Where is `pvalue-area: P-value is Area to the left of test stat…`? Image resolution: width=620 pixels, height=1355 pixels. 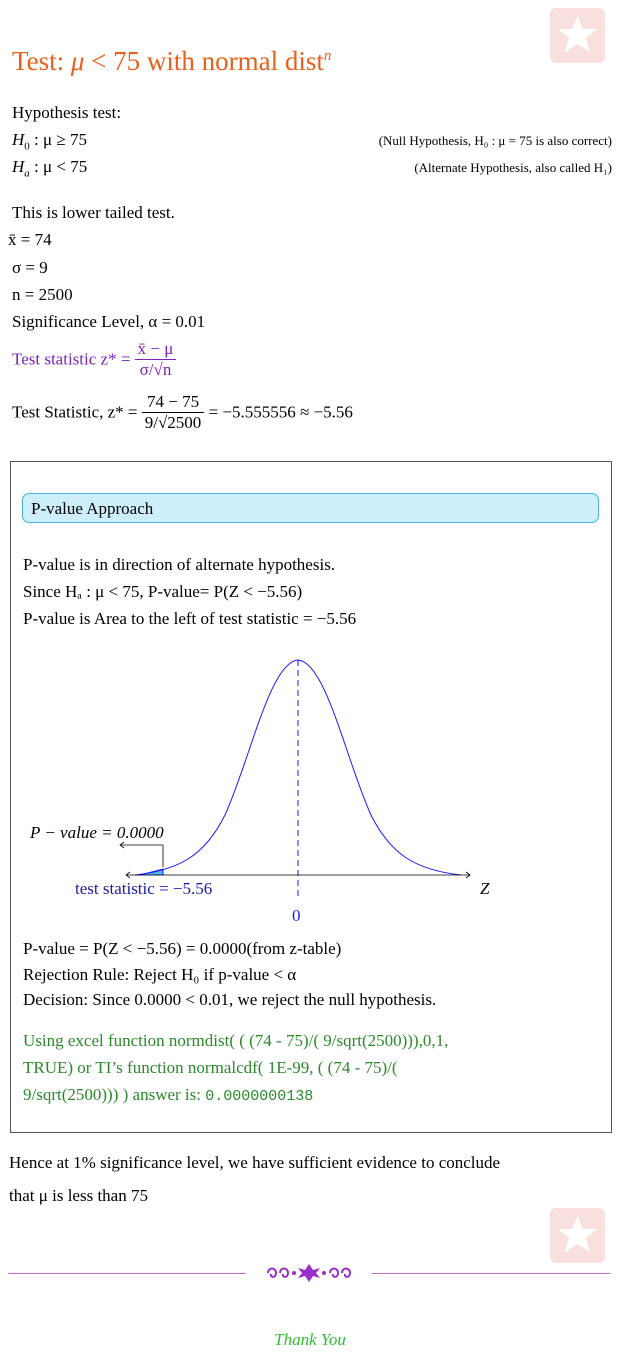 pvalue-area: P-value is Area to the left of test stat… is located at coordinates (190, 618).